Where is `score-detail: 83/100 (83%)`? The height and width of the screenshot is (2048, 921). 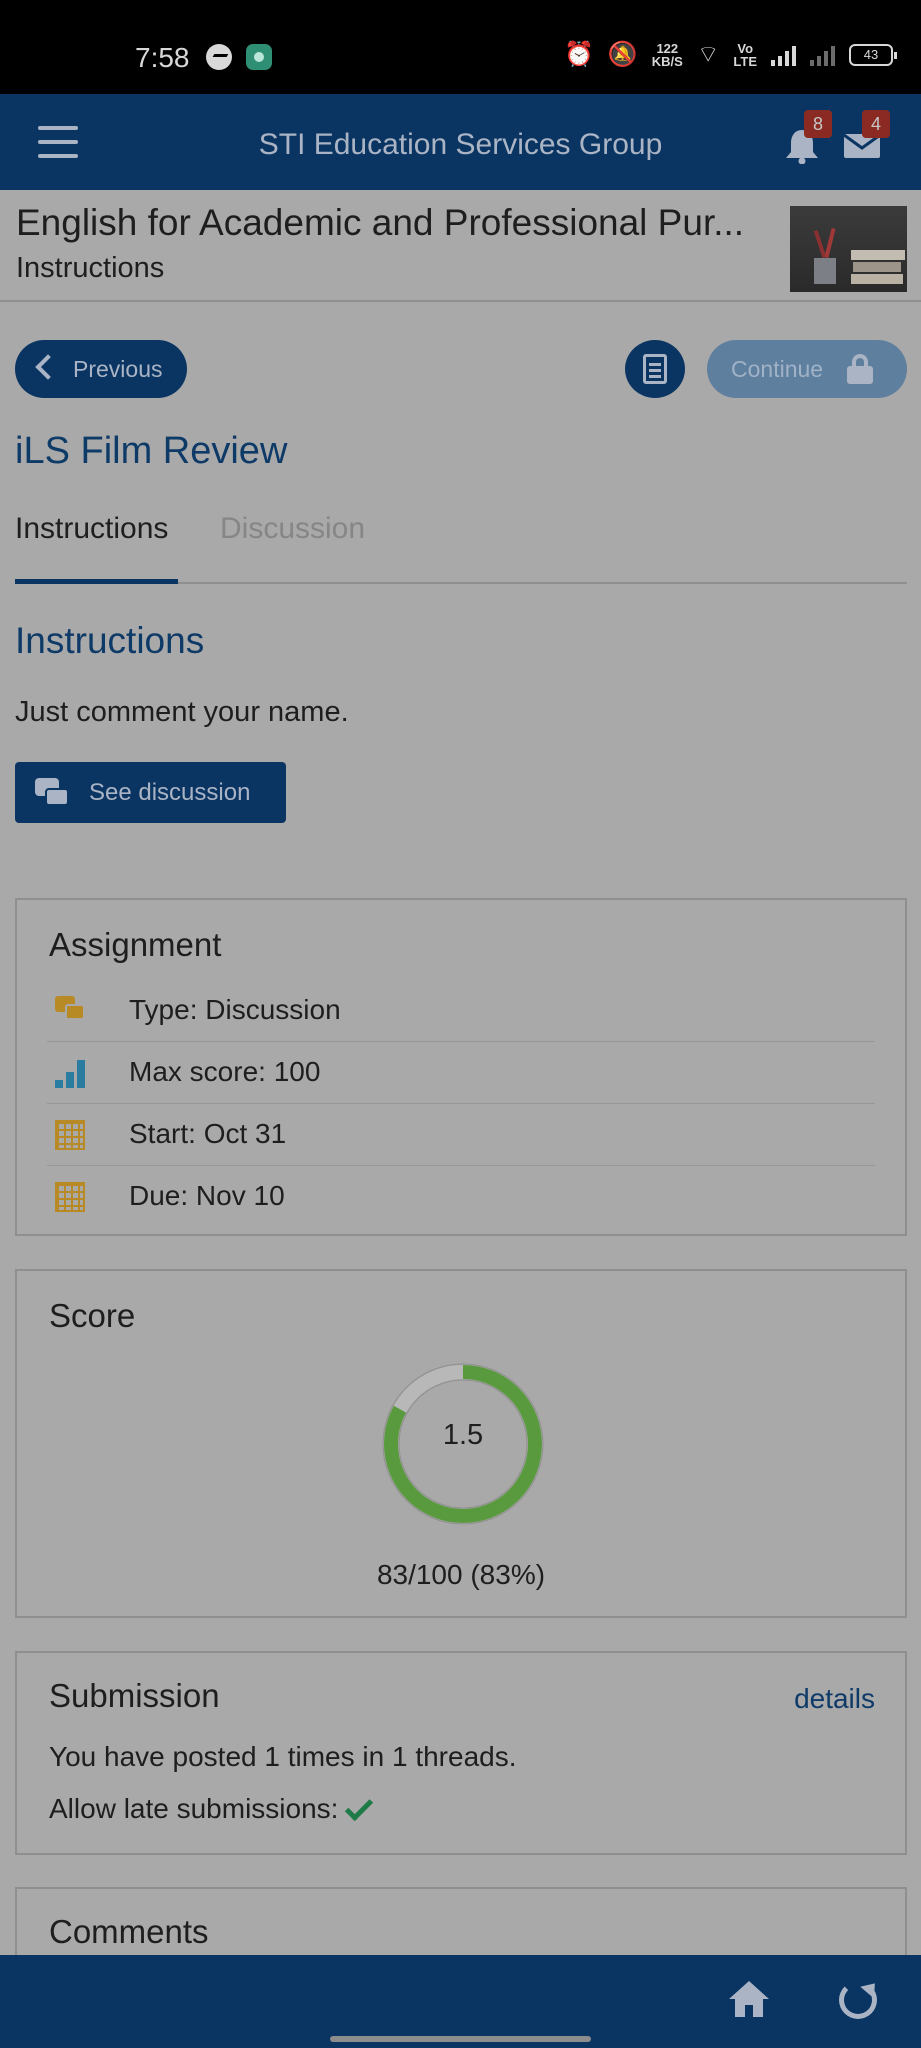
score-detail: 83/100 (83%) is located at coordinates (461, 1574).